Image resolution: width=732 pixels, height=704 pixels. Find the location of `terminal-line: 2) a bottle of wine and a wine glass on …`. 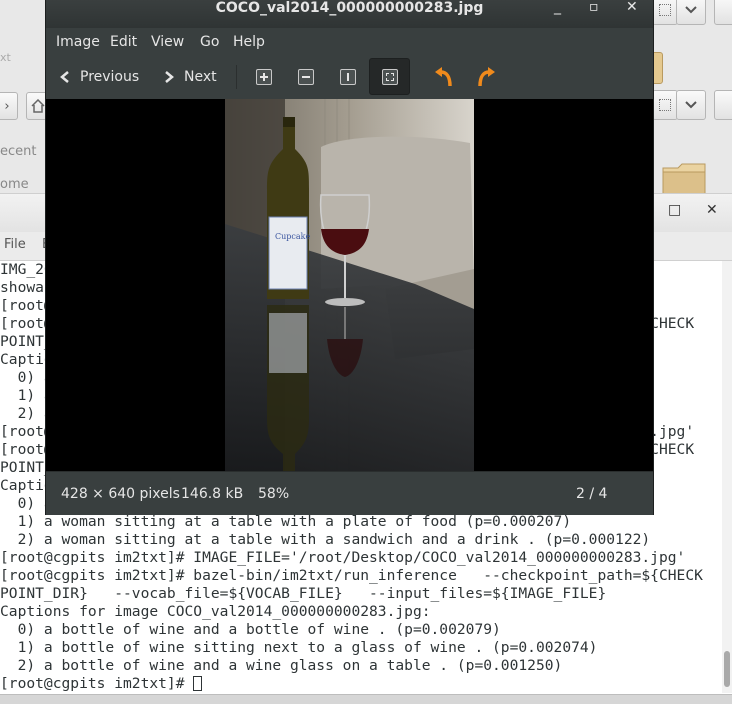

terminal-line: 2) a bottle of wine and a wine glass on … is located at coordinates (281, 665).